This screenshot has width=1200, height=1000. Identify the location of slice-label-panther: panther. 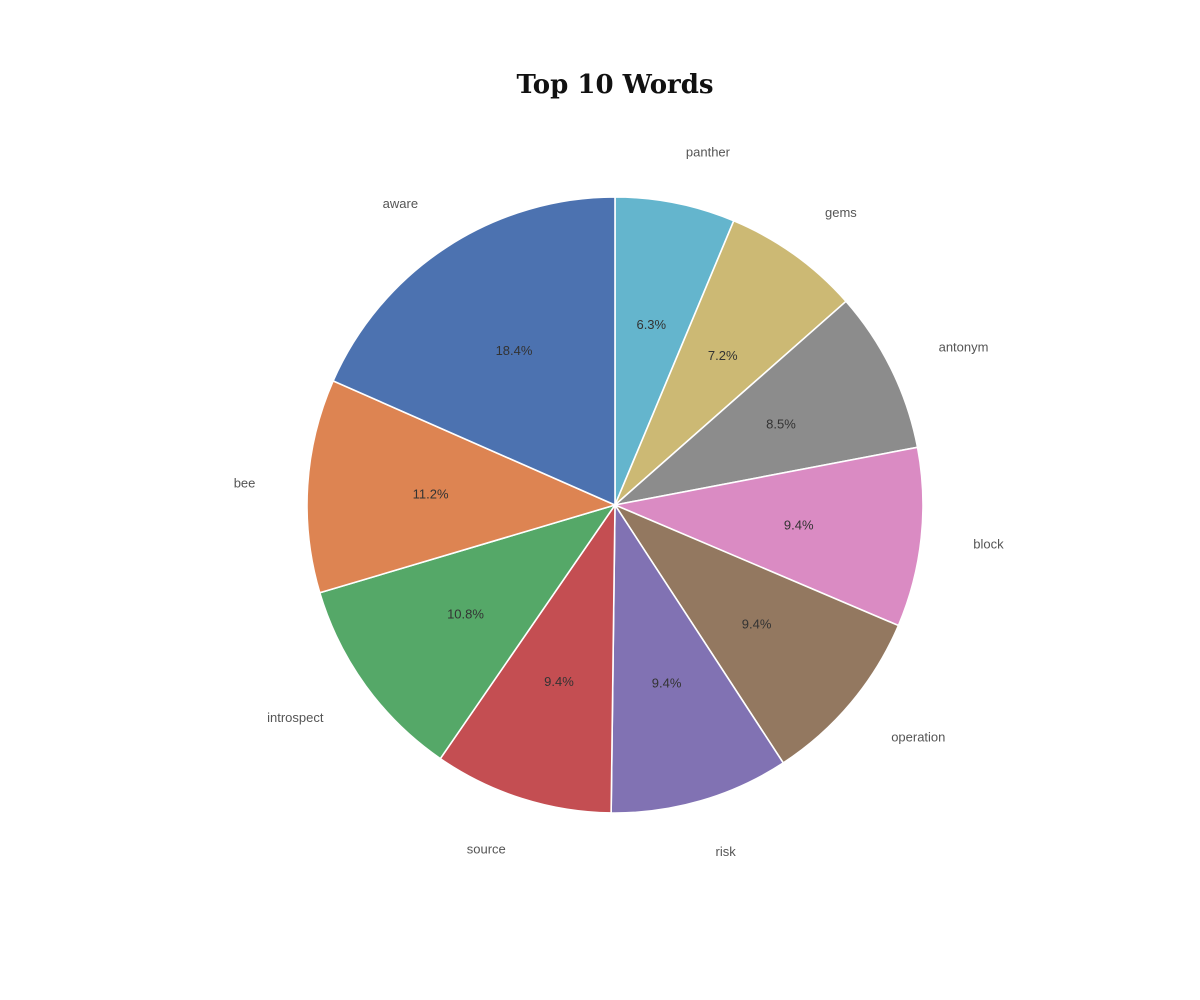
(708, 152).